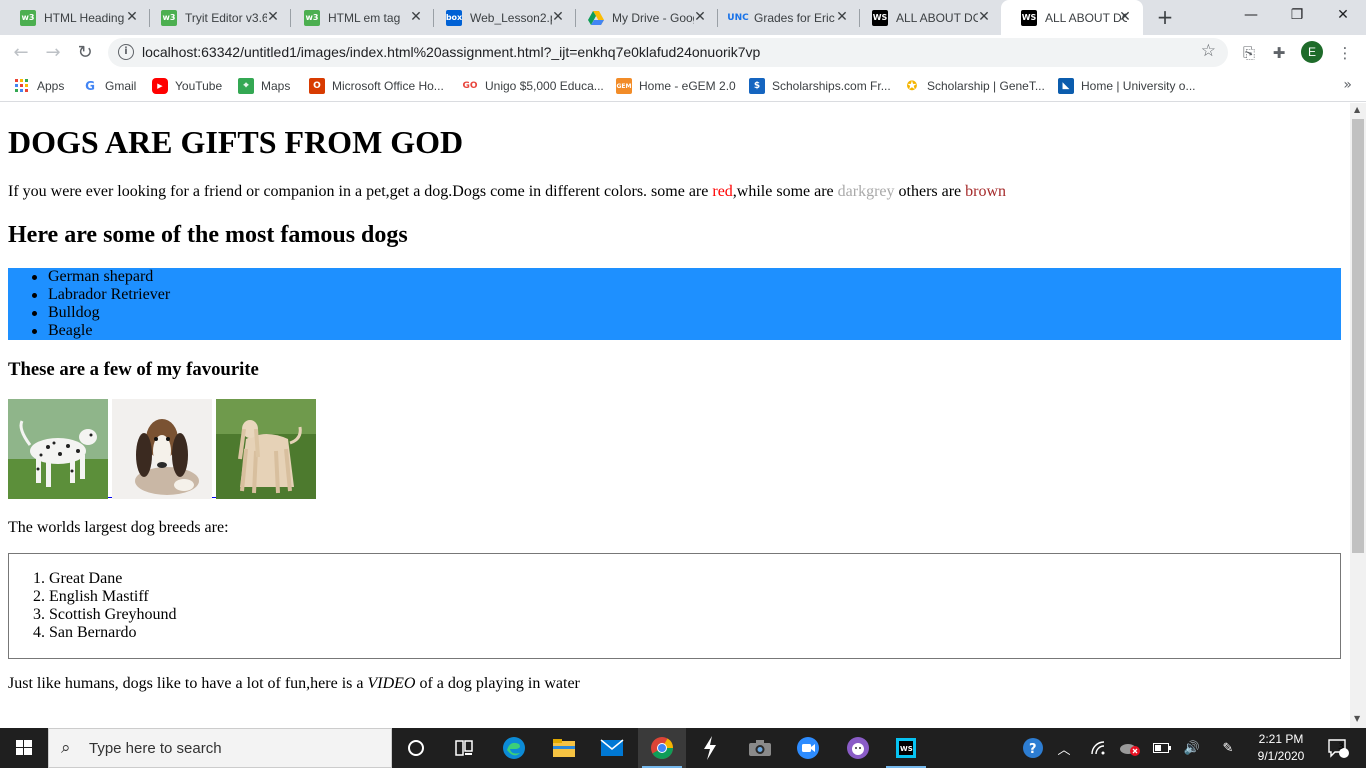 The image size is (1366, 768). I want to click on zoom-icon, so click(808, 748).